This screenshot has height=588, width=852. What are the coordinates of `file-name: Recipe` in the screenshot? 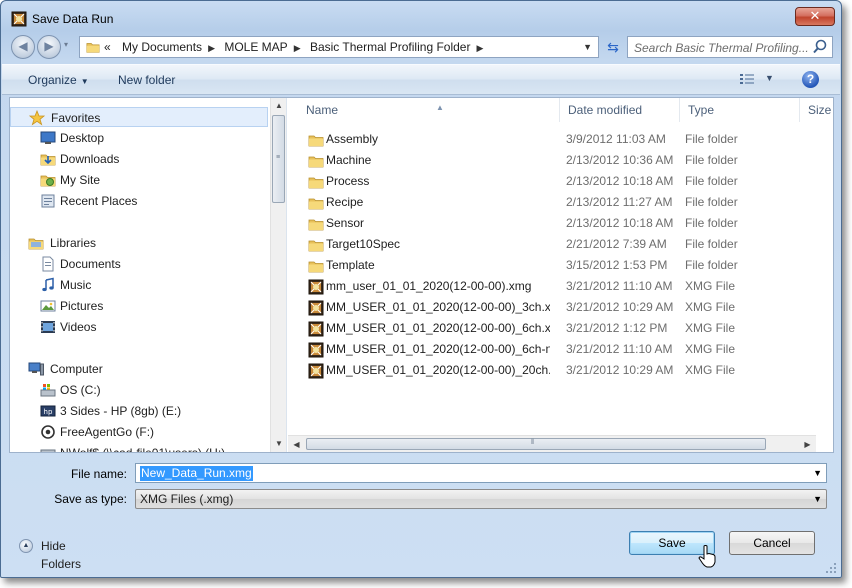 It's located at (438, 202).